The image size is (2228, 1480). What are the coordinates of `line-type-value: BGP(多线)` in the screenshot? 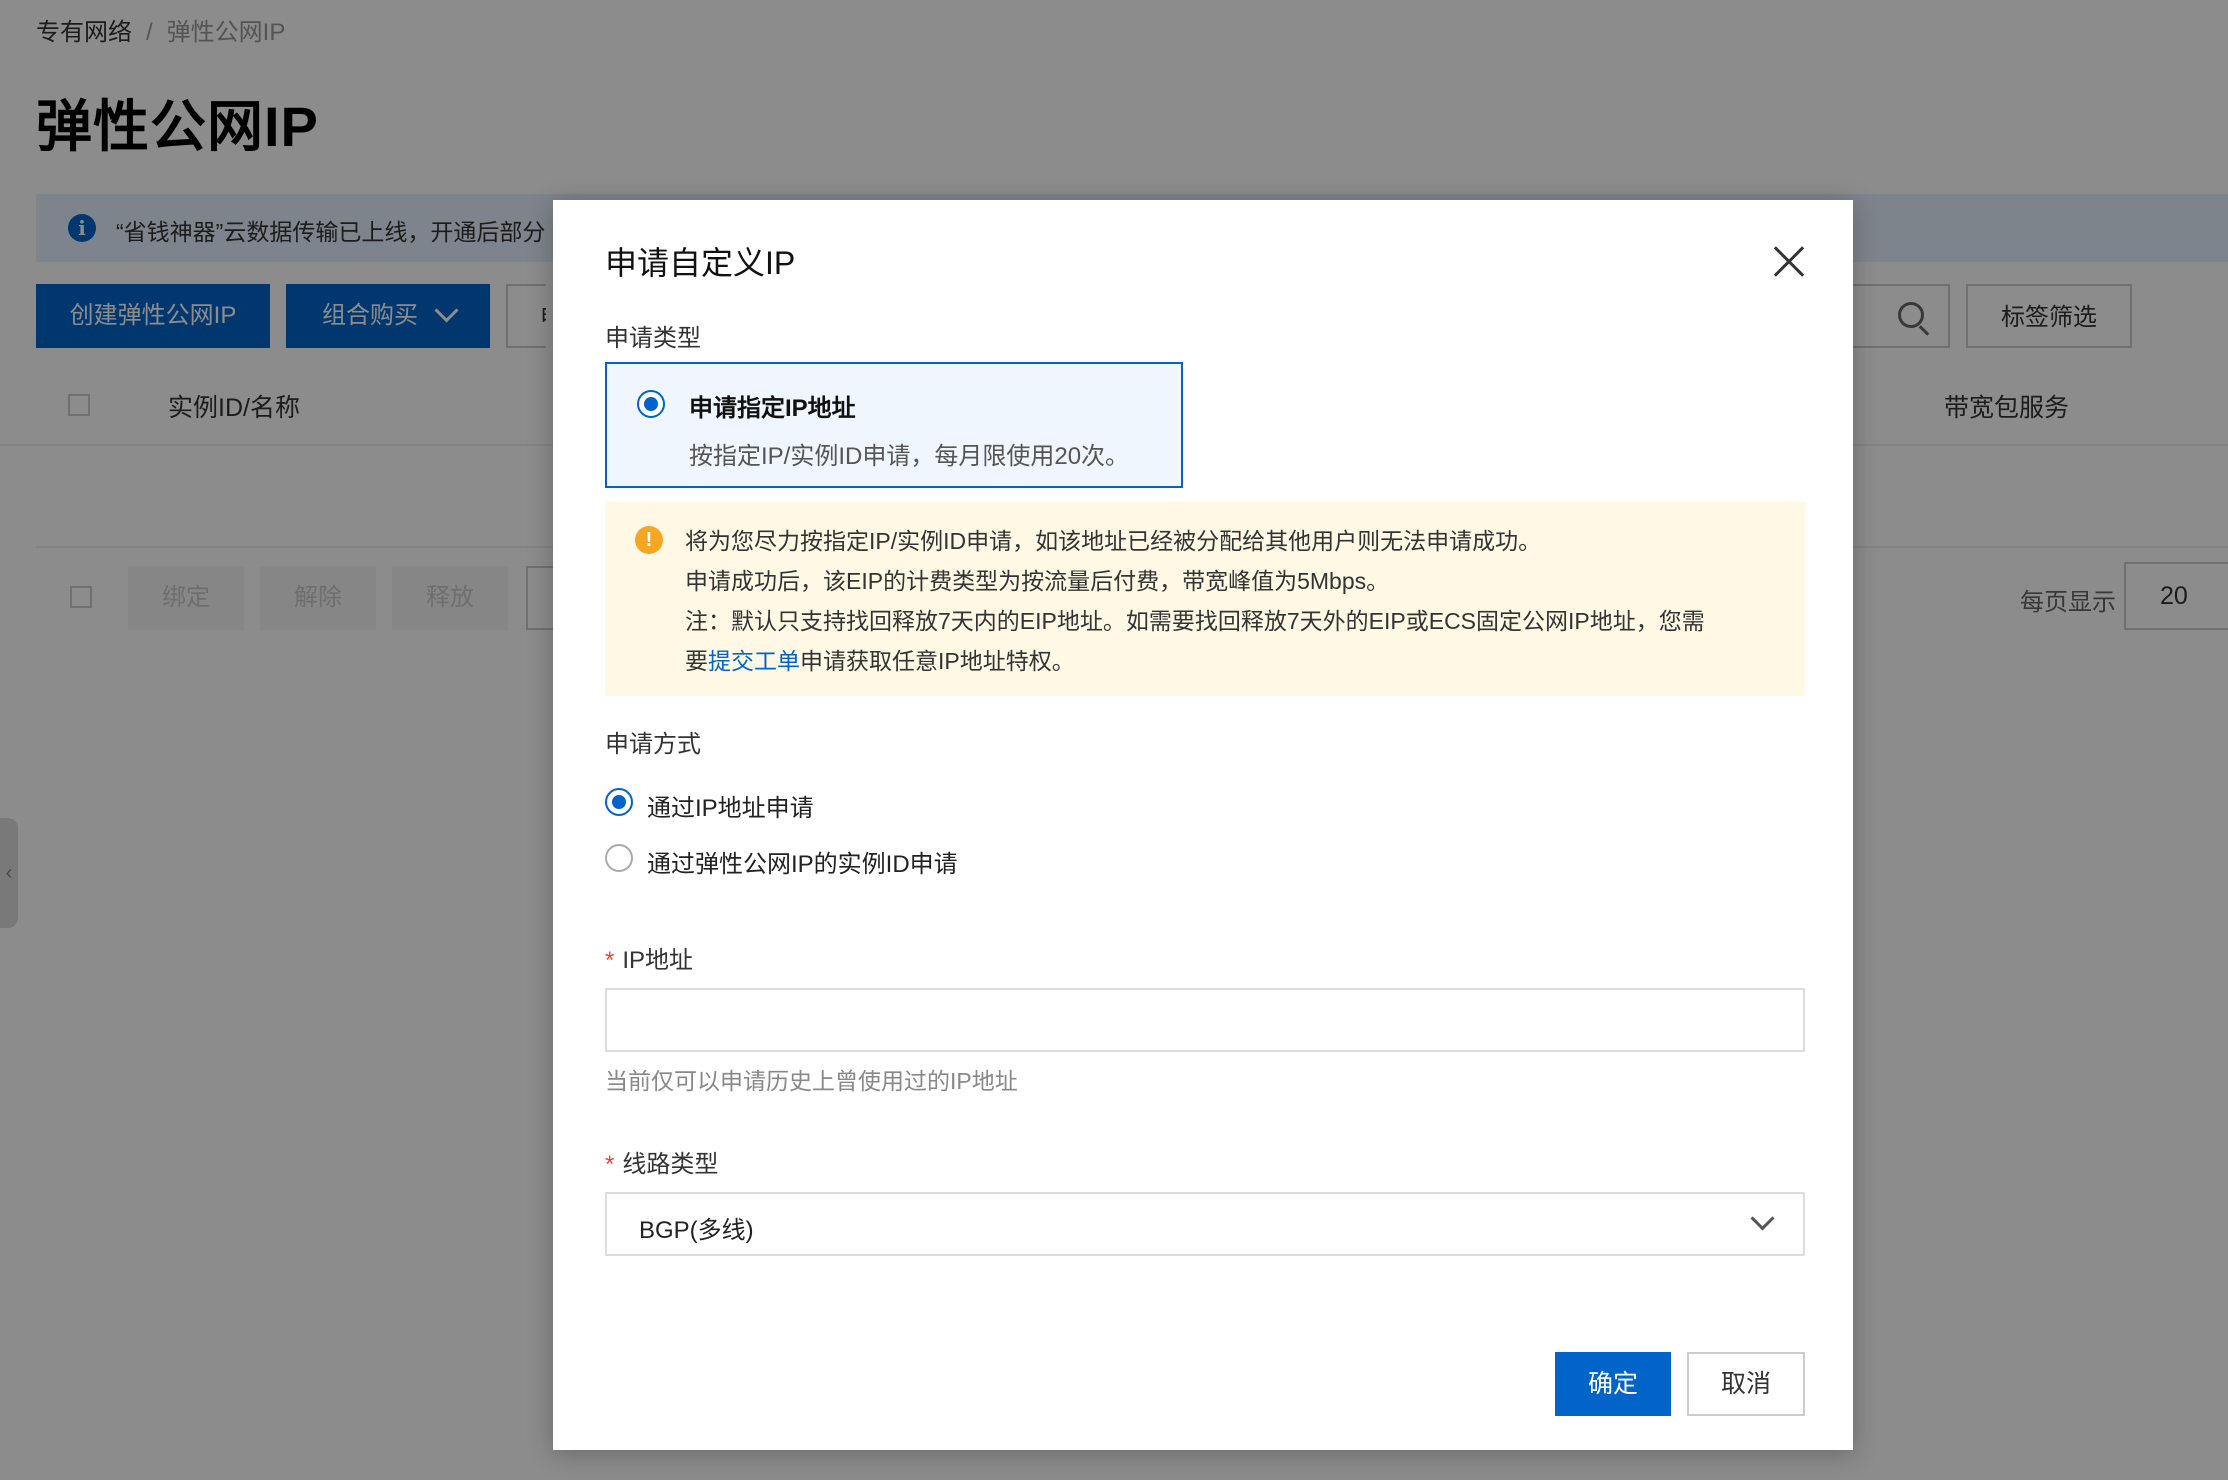 It's located at (696, 1230).